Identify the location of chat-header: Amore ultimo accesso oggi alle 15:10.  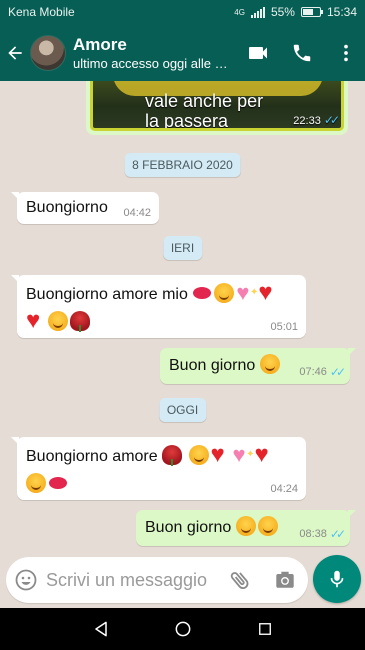
(182, 52).